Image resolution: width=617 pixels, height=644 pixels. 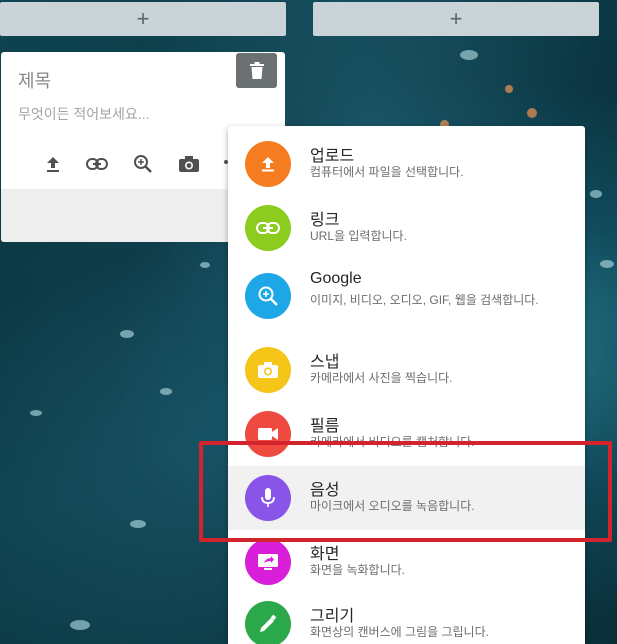 I want to click on menu-item-desc: 컴퓨터에서 파일을 선택합니다., so click(x=387, y=172).